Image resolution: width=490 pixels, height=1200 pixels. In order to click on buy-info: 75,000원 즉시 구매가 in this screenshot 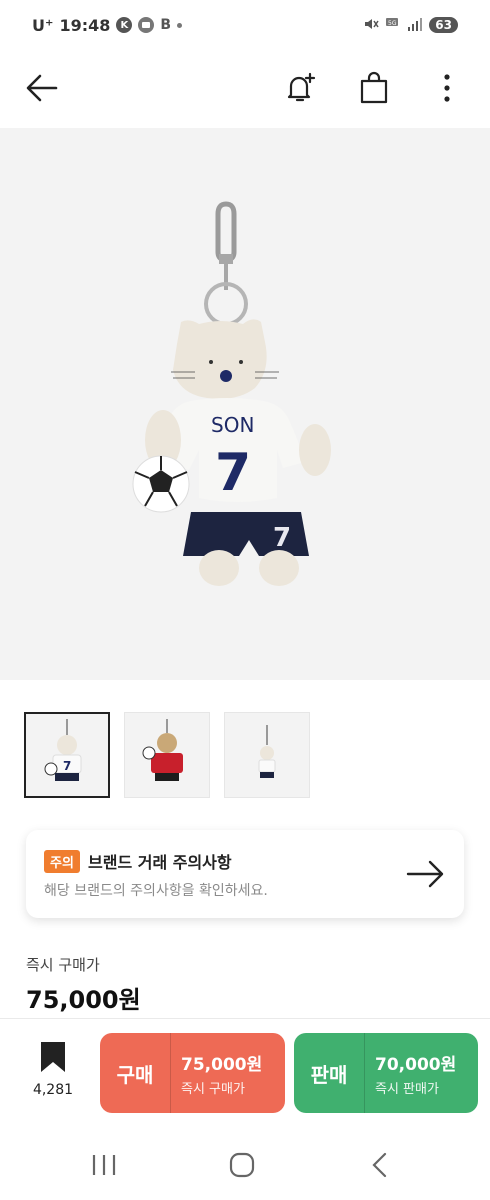, I will do `click(216, 1073)`.